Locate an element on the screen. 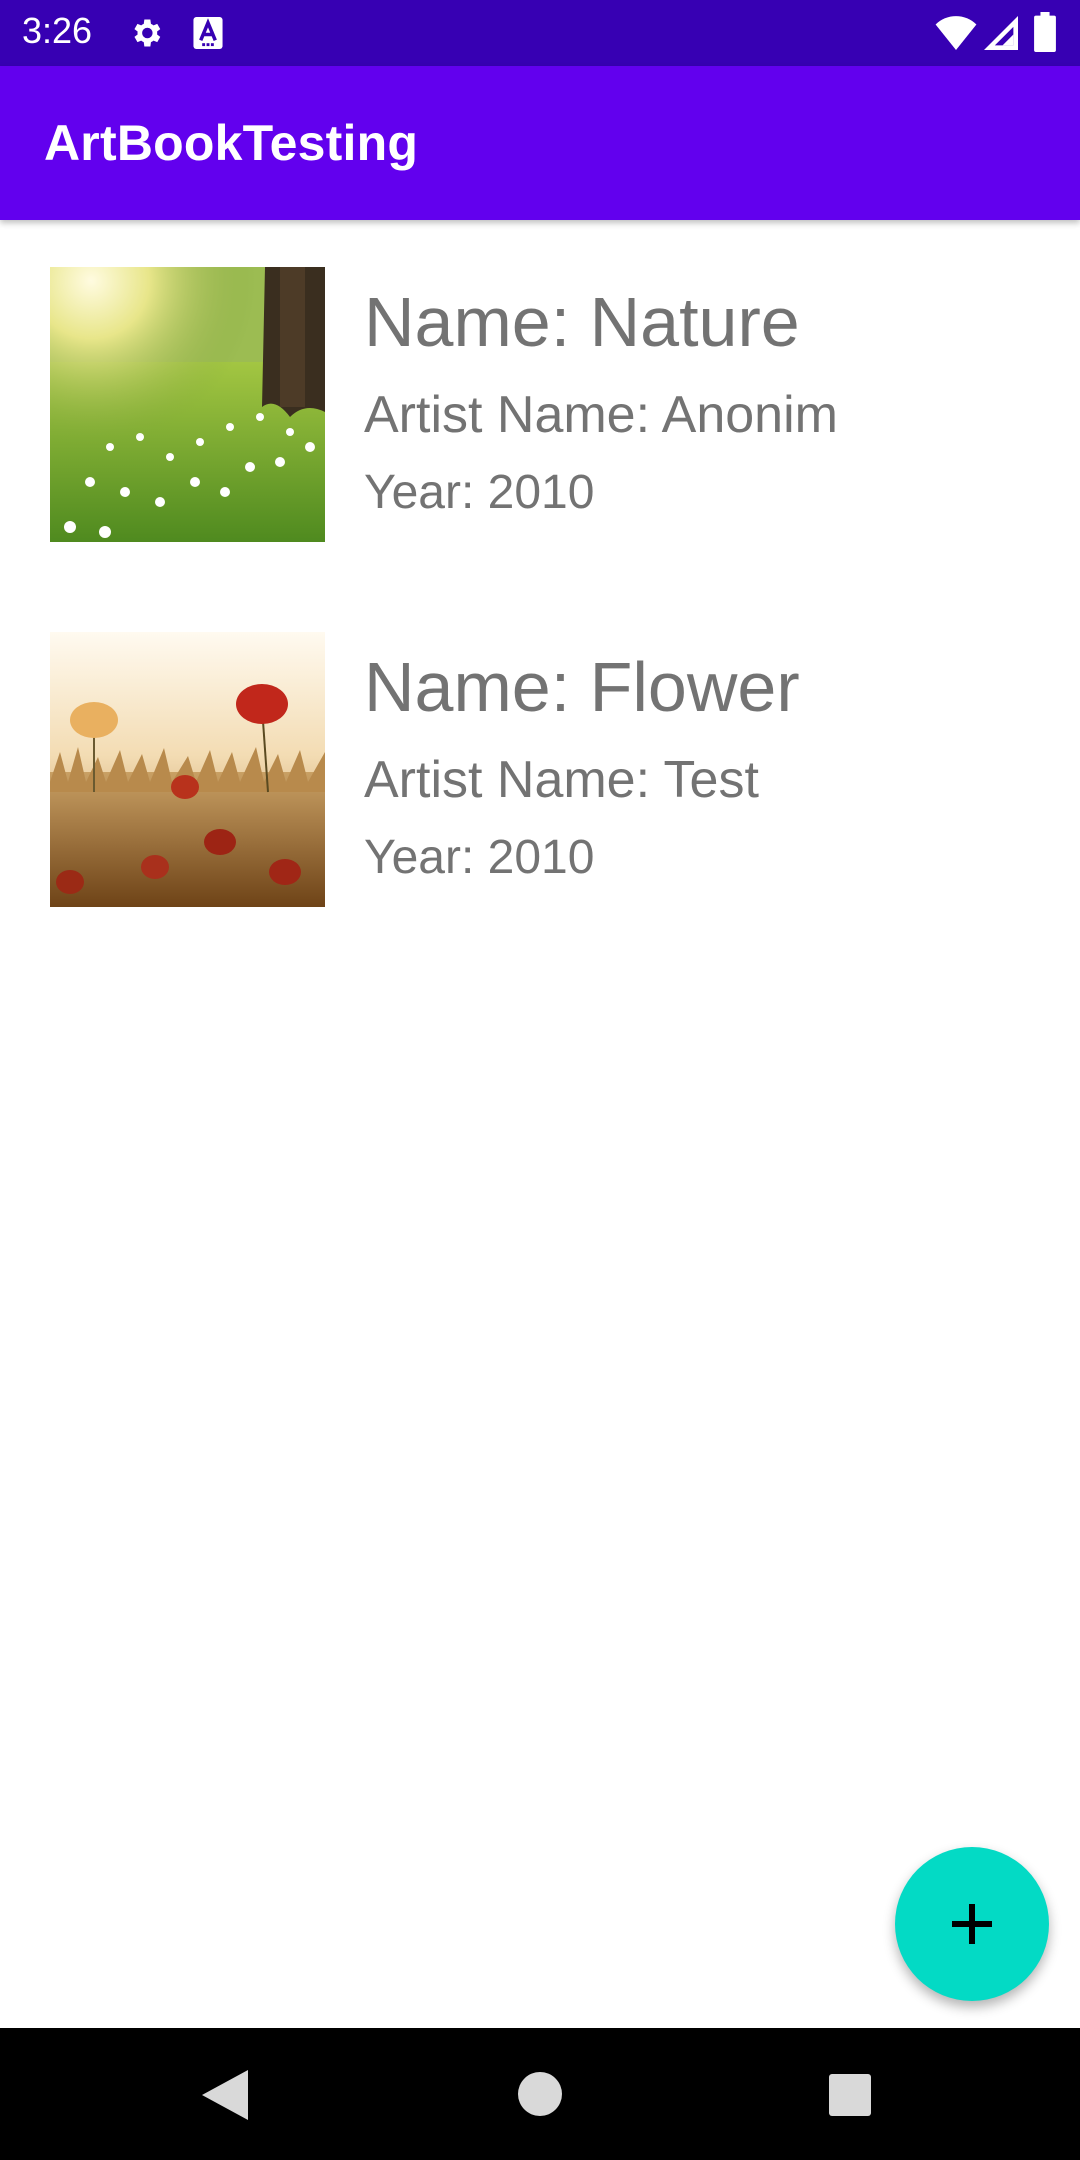 This screenshot has width=1080, height=2160. nature-photo is located at coordinates (187, 404).